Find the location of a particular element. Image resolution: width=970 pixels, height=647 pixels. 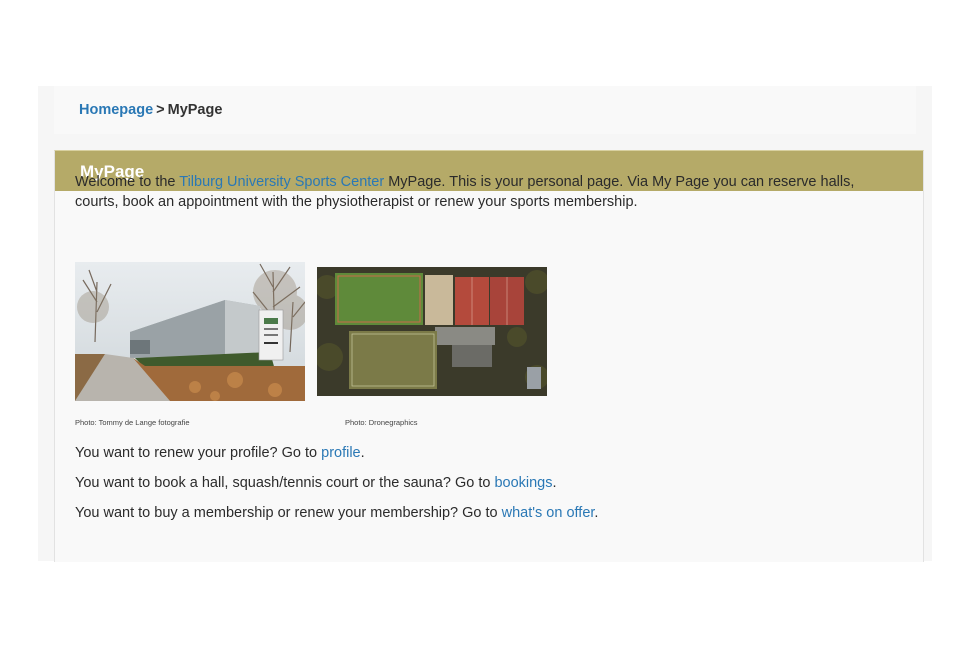

profile-line-text: You want to renew your profile? Go to is located at coordinates (198, 453).